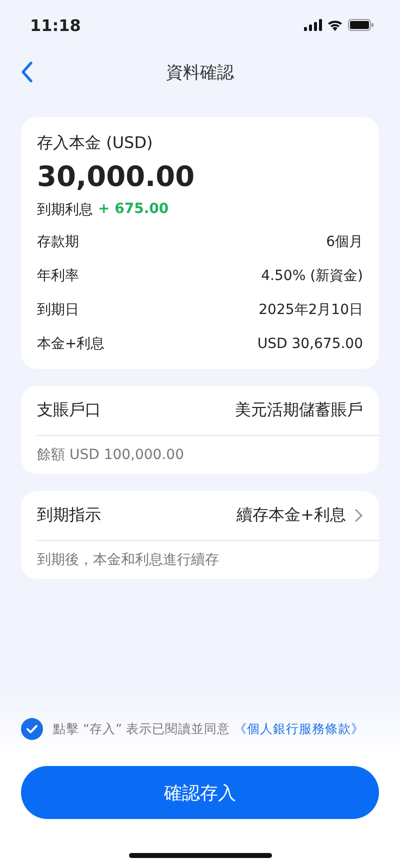  What do you see at coordinates (310, 310) in the screenshot?
I see `detail-value: 2025年2月10日` at bounding box center [310, 310].